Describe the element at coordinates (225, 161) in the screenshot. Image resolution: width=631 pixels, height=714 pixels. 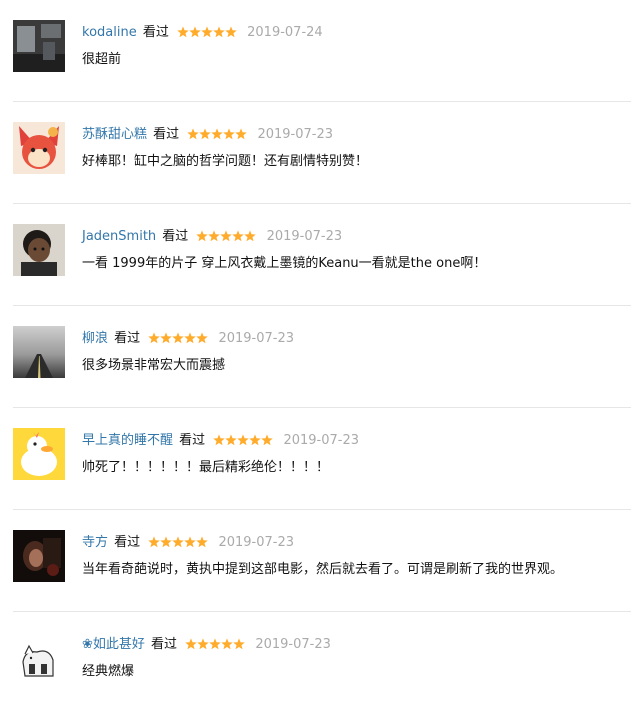
I see `comment-text: 好棒耶！缸中之脑的哲学问题！还有剧情特别赞！` at that location.